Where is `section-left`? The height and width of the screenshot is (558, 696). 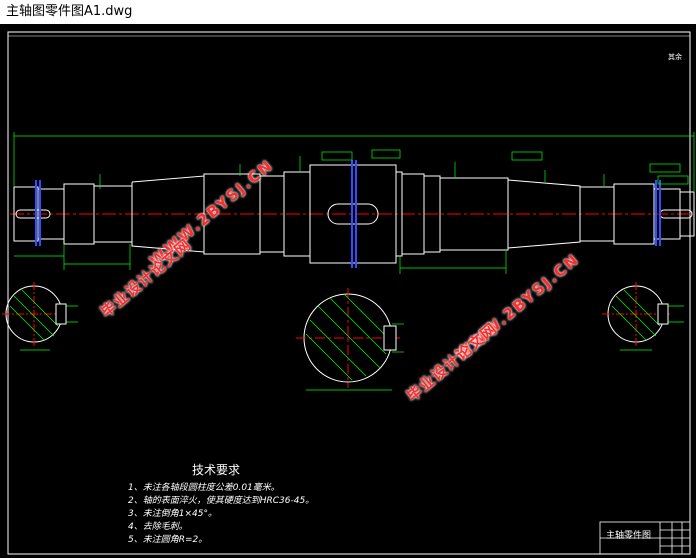
section-left is located at coordinates (40, 316).